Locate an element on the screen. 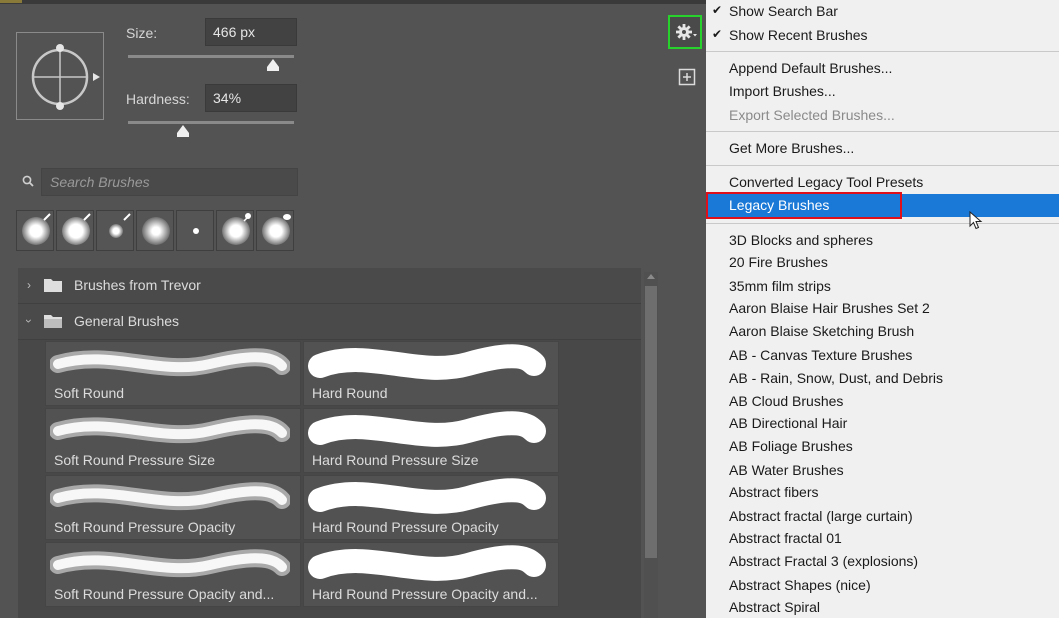 The width and height of the screenshot is (1059, 618). menu-item-brush-set: AB - Rain, Snow, Dust, and Debris is located at coordinates (882, 378).